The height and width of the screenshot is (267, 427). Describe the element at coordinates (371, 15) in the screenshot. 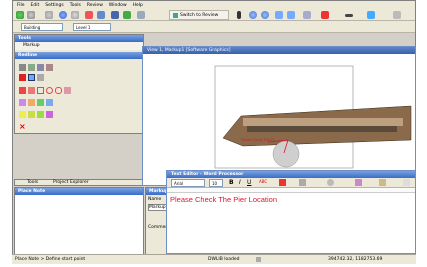

I see `weight-icon` at that location.